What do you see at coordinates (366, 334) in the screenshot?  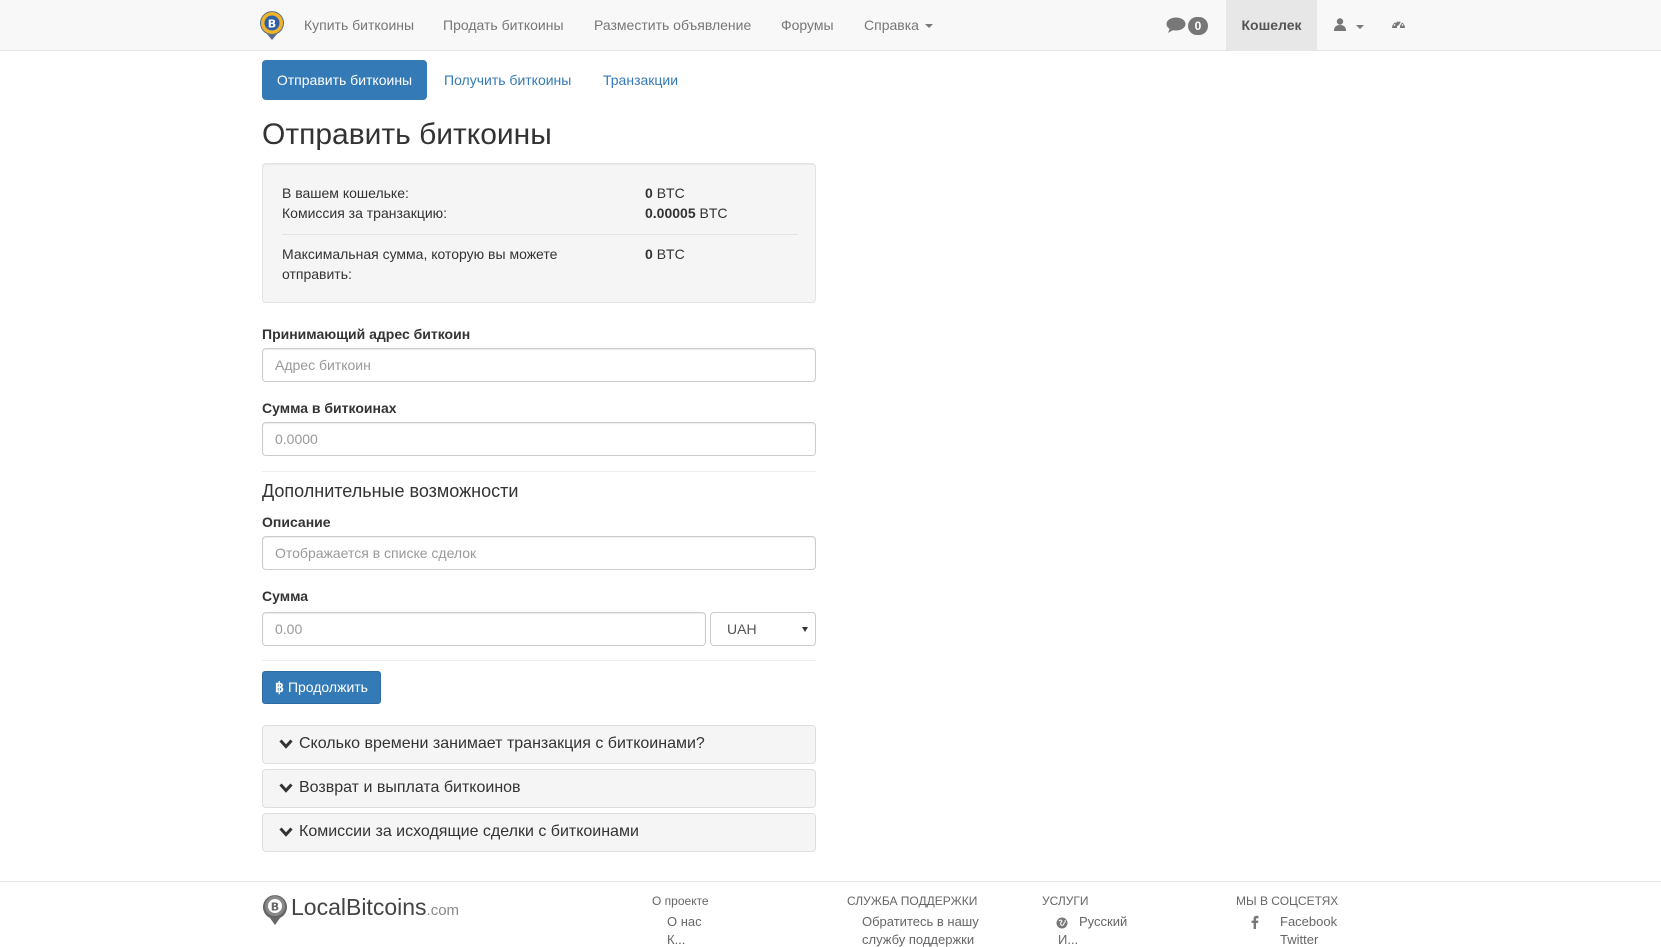 I see `address-label: Принимающий адрес биткоин` at bounding box center [366, 334].